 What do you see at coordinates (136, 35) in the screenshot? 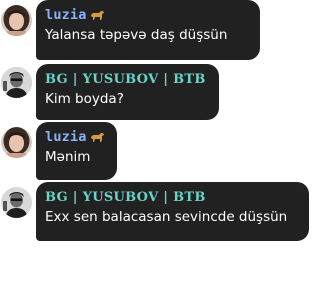
I see `message-text: Yalansa təpəvə daş düşsün` at bounding box center [136, 35].